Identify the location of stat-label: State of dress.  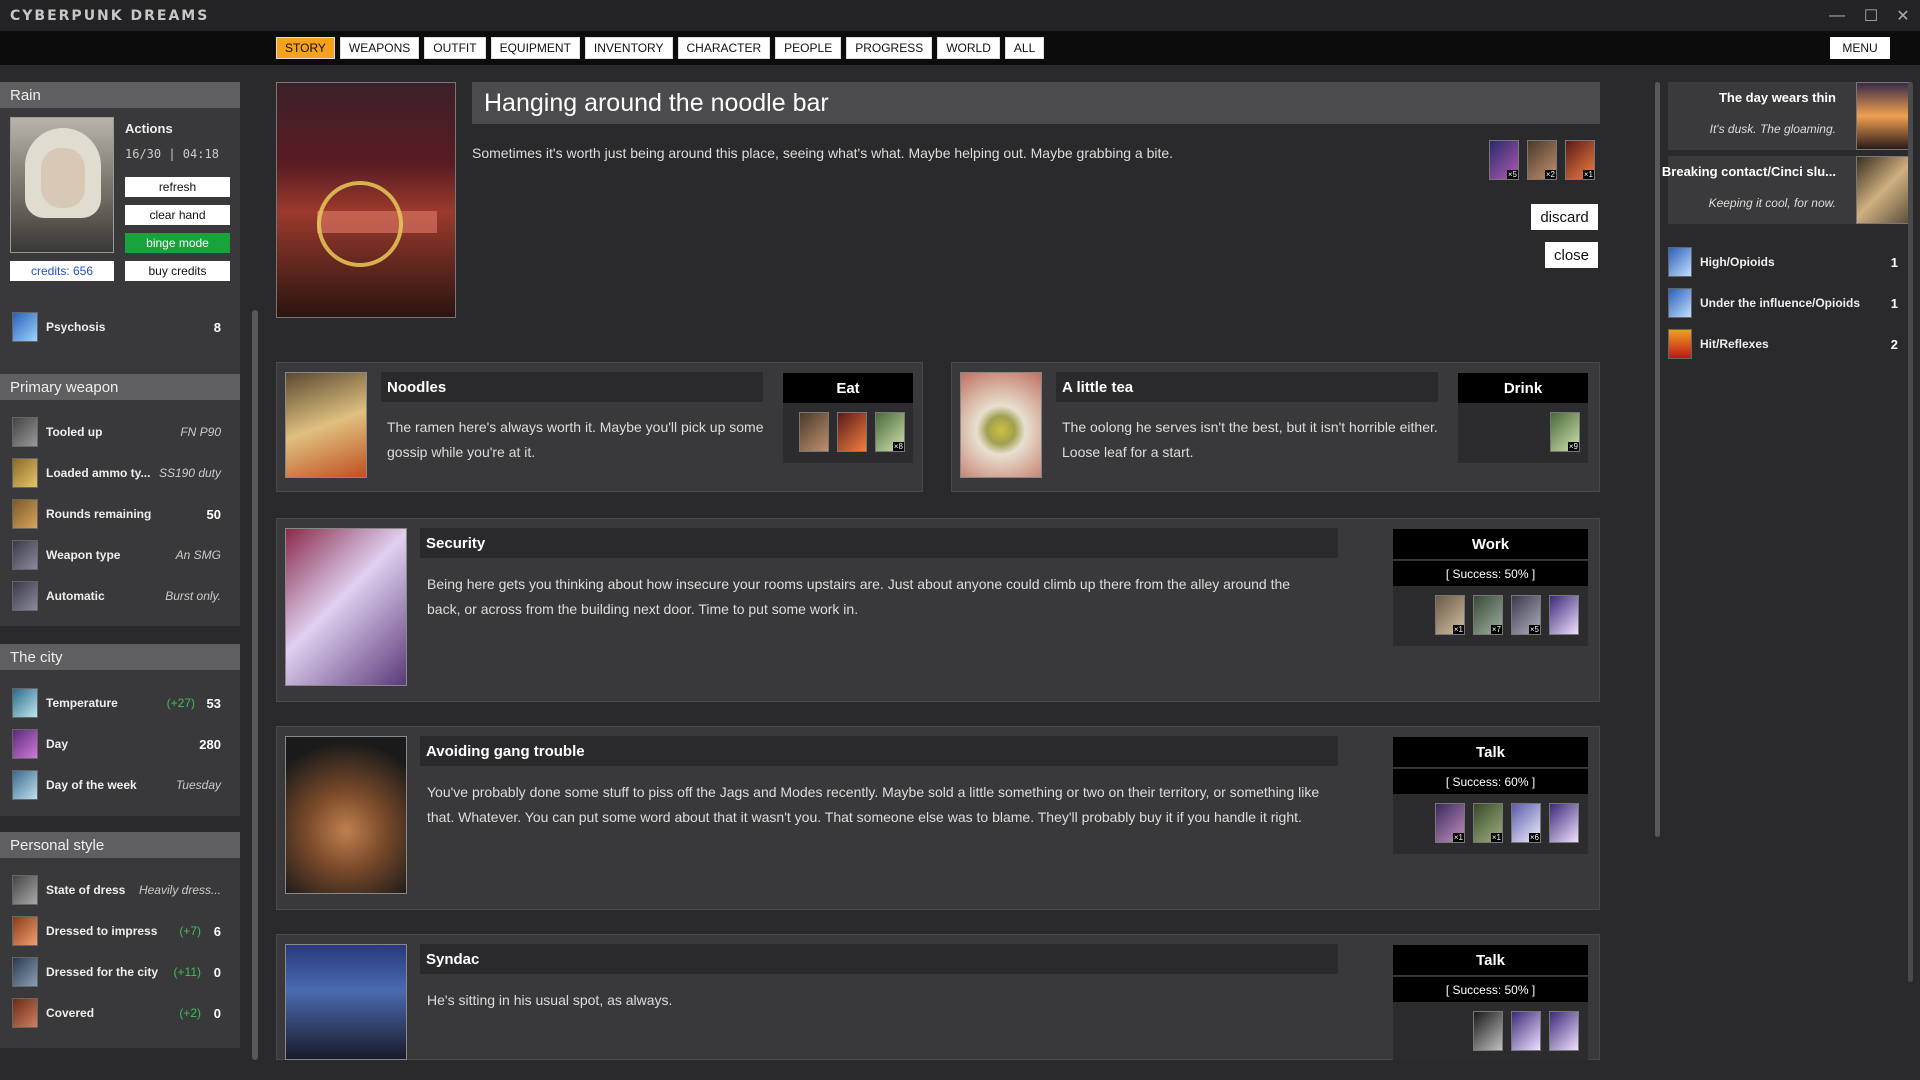
(86, 890).